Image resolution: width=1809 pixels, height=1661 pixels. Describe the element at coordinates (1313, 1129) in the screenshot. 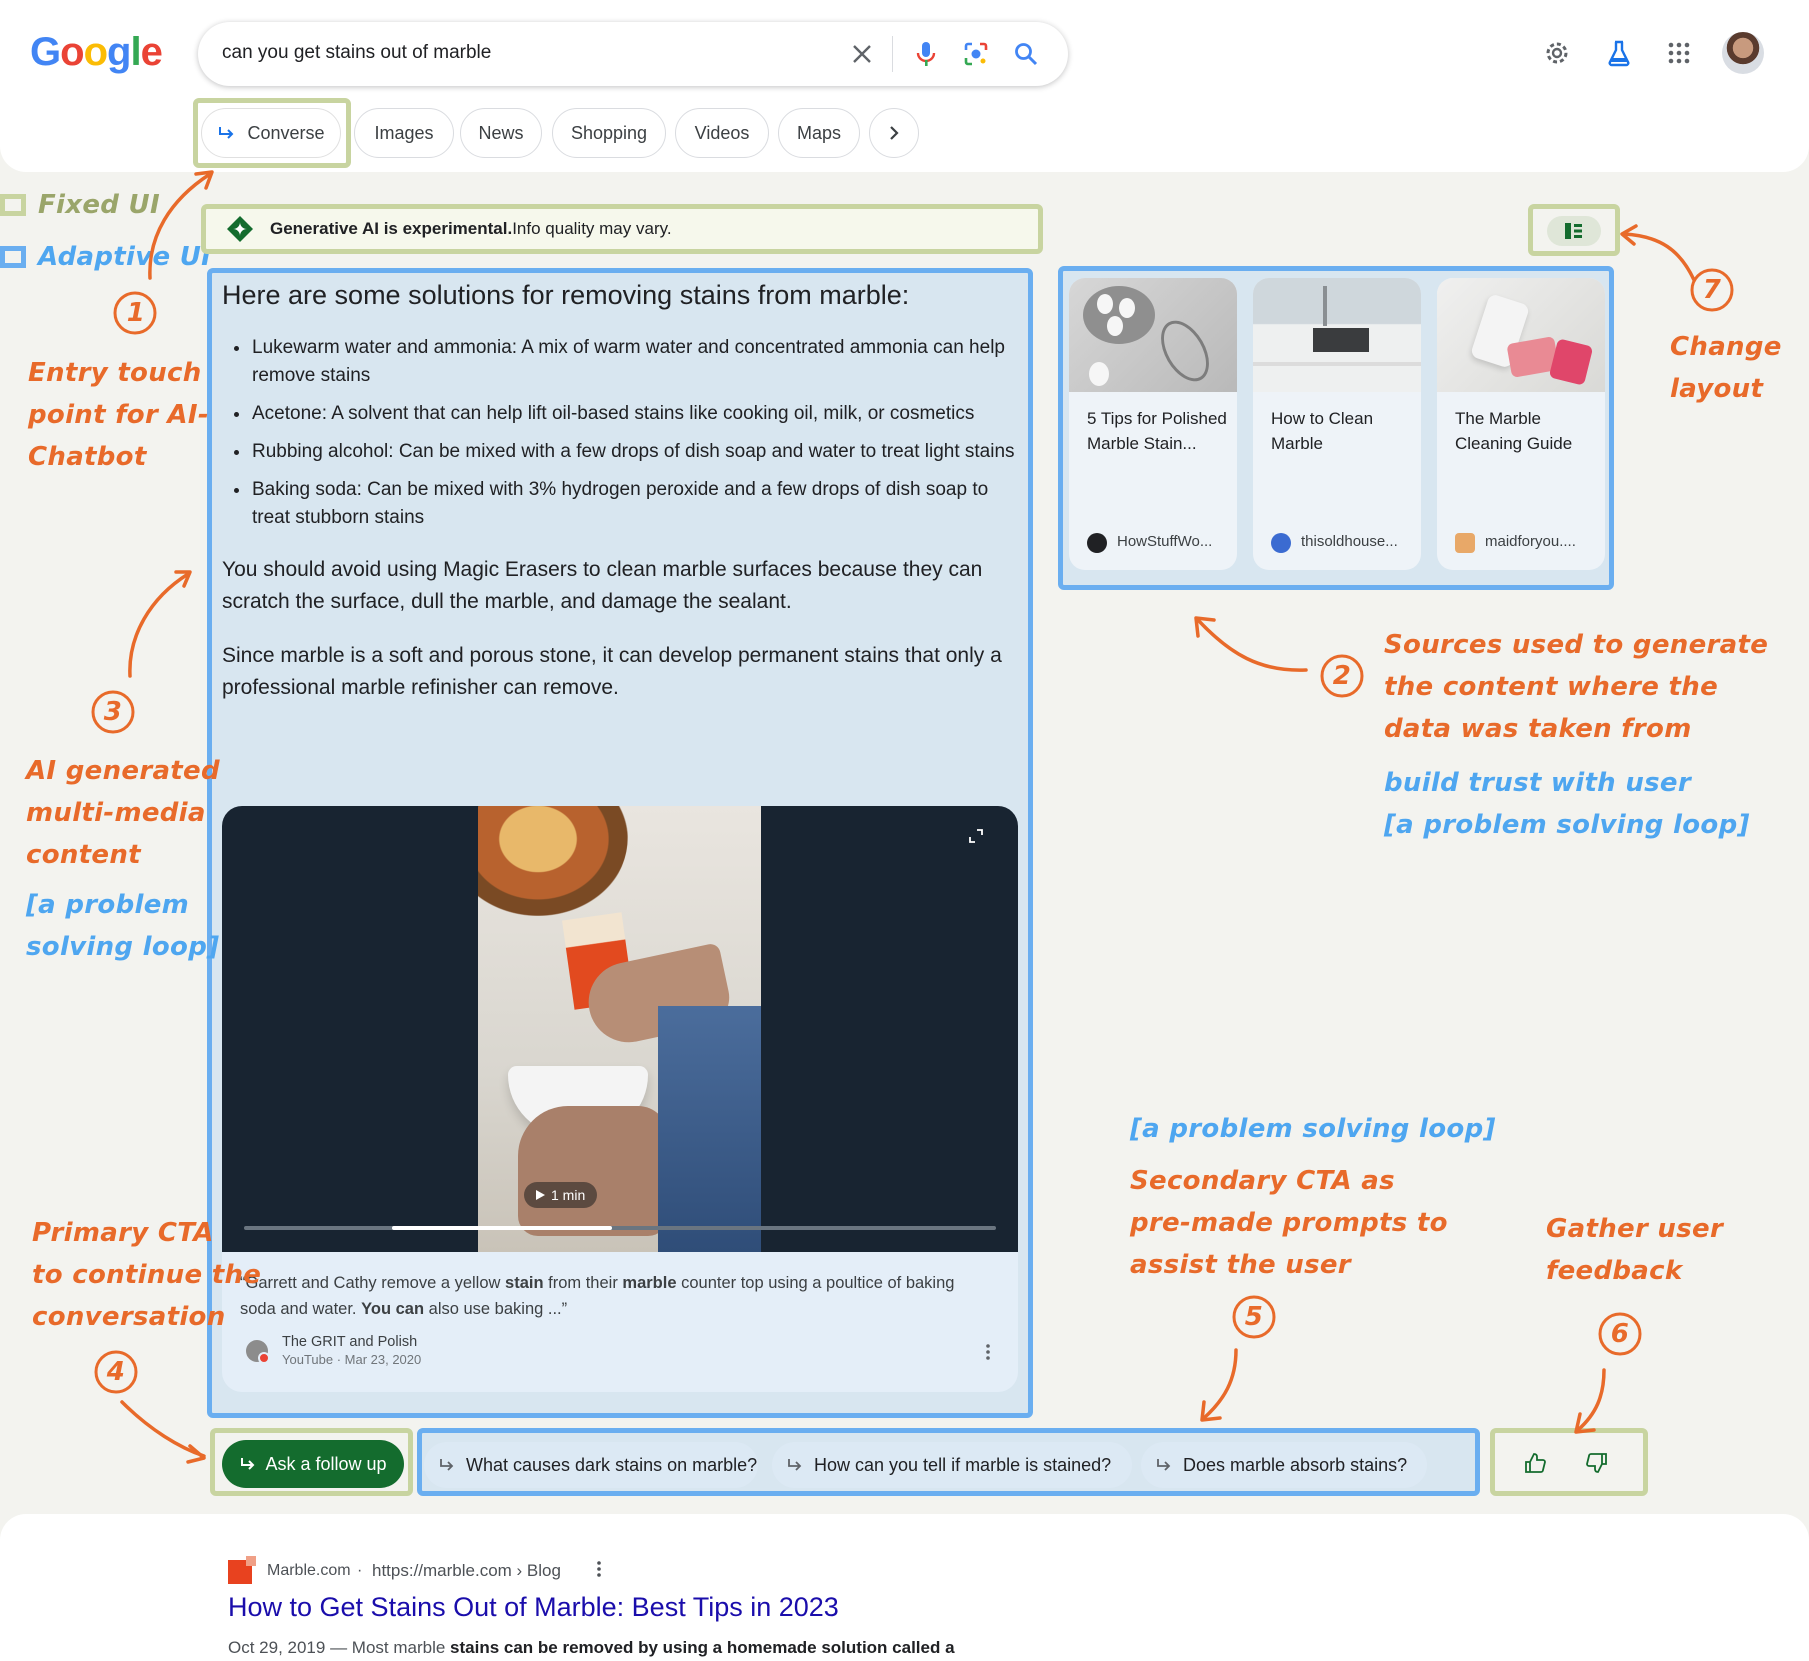

I see `annotation-loop-5: [a problem solving loop]` at that location.